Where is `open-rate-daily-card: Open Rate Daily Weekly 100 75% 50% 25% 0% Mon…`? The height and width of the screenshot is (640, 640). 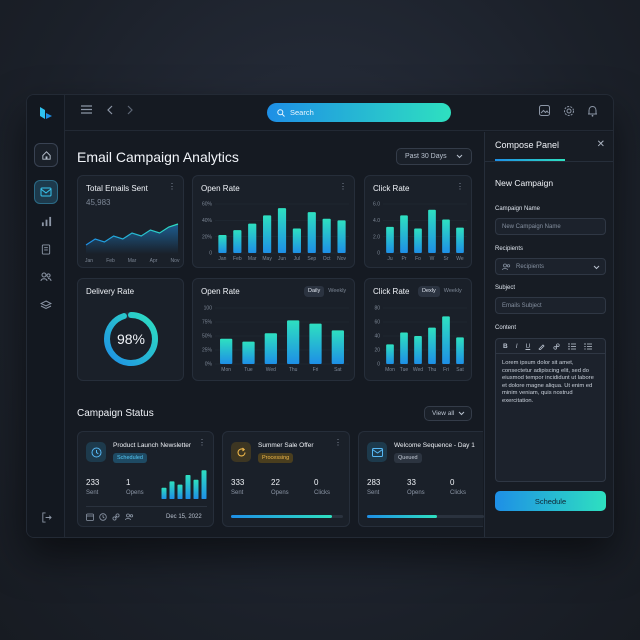 open-rate-daily-card: Open Rate Daily Weekly 100 75% 50% 25% 0% Mon… is located at coordinates (273, 329).